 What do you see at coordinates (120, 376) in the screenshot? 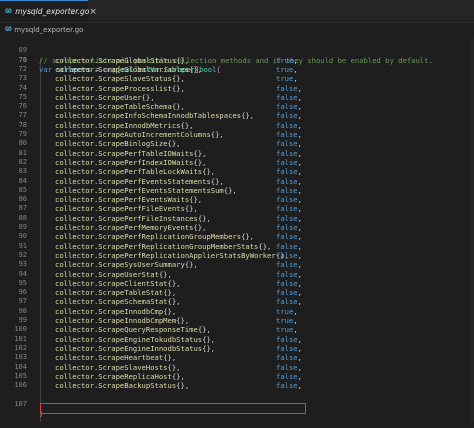
I see `scraper-key: collector.ScrapeReplicaHost{},` at bounding box center [120, 376].